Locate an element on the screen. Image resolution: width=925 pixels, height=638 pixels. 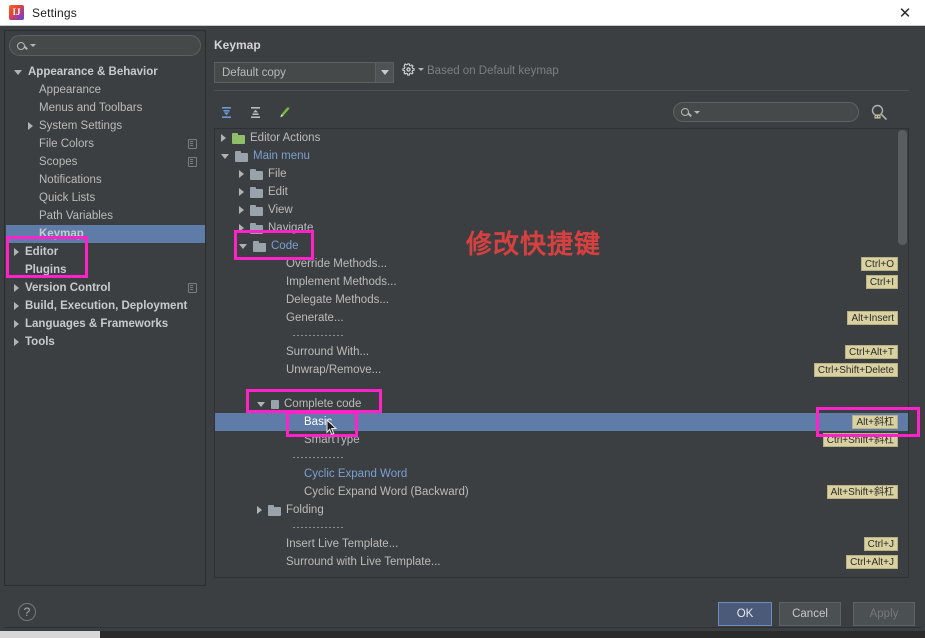
tree-row: View is located at coordinates (561, 210).